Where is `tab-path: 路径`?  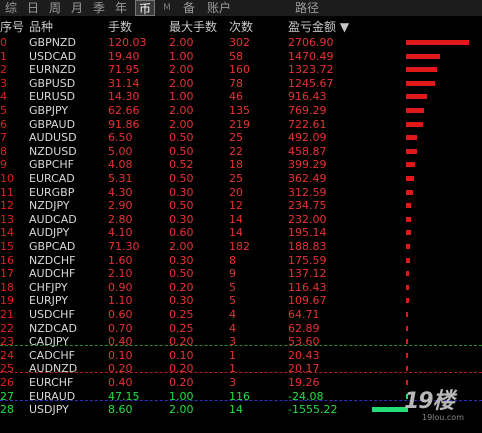 tab-path: 路径 is located at coordinates (307, 8).